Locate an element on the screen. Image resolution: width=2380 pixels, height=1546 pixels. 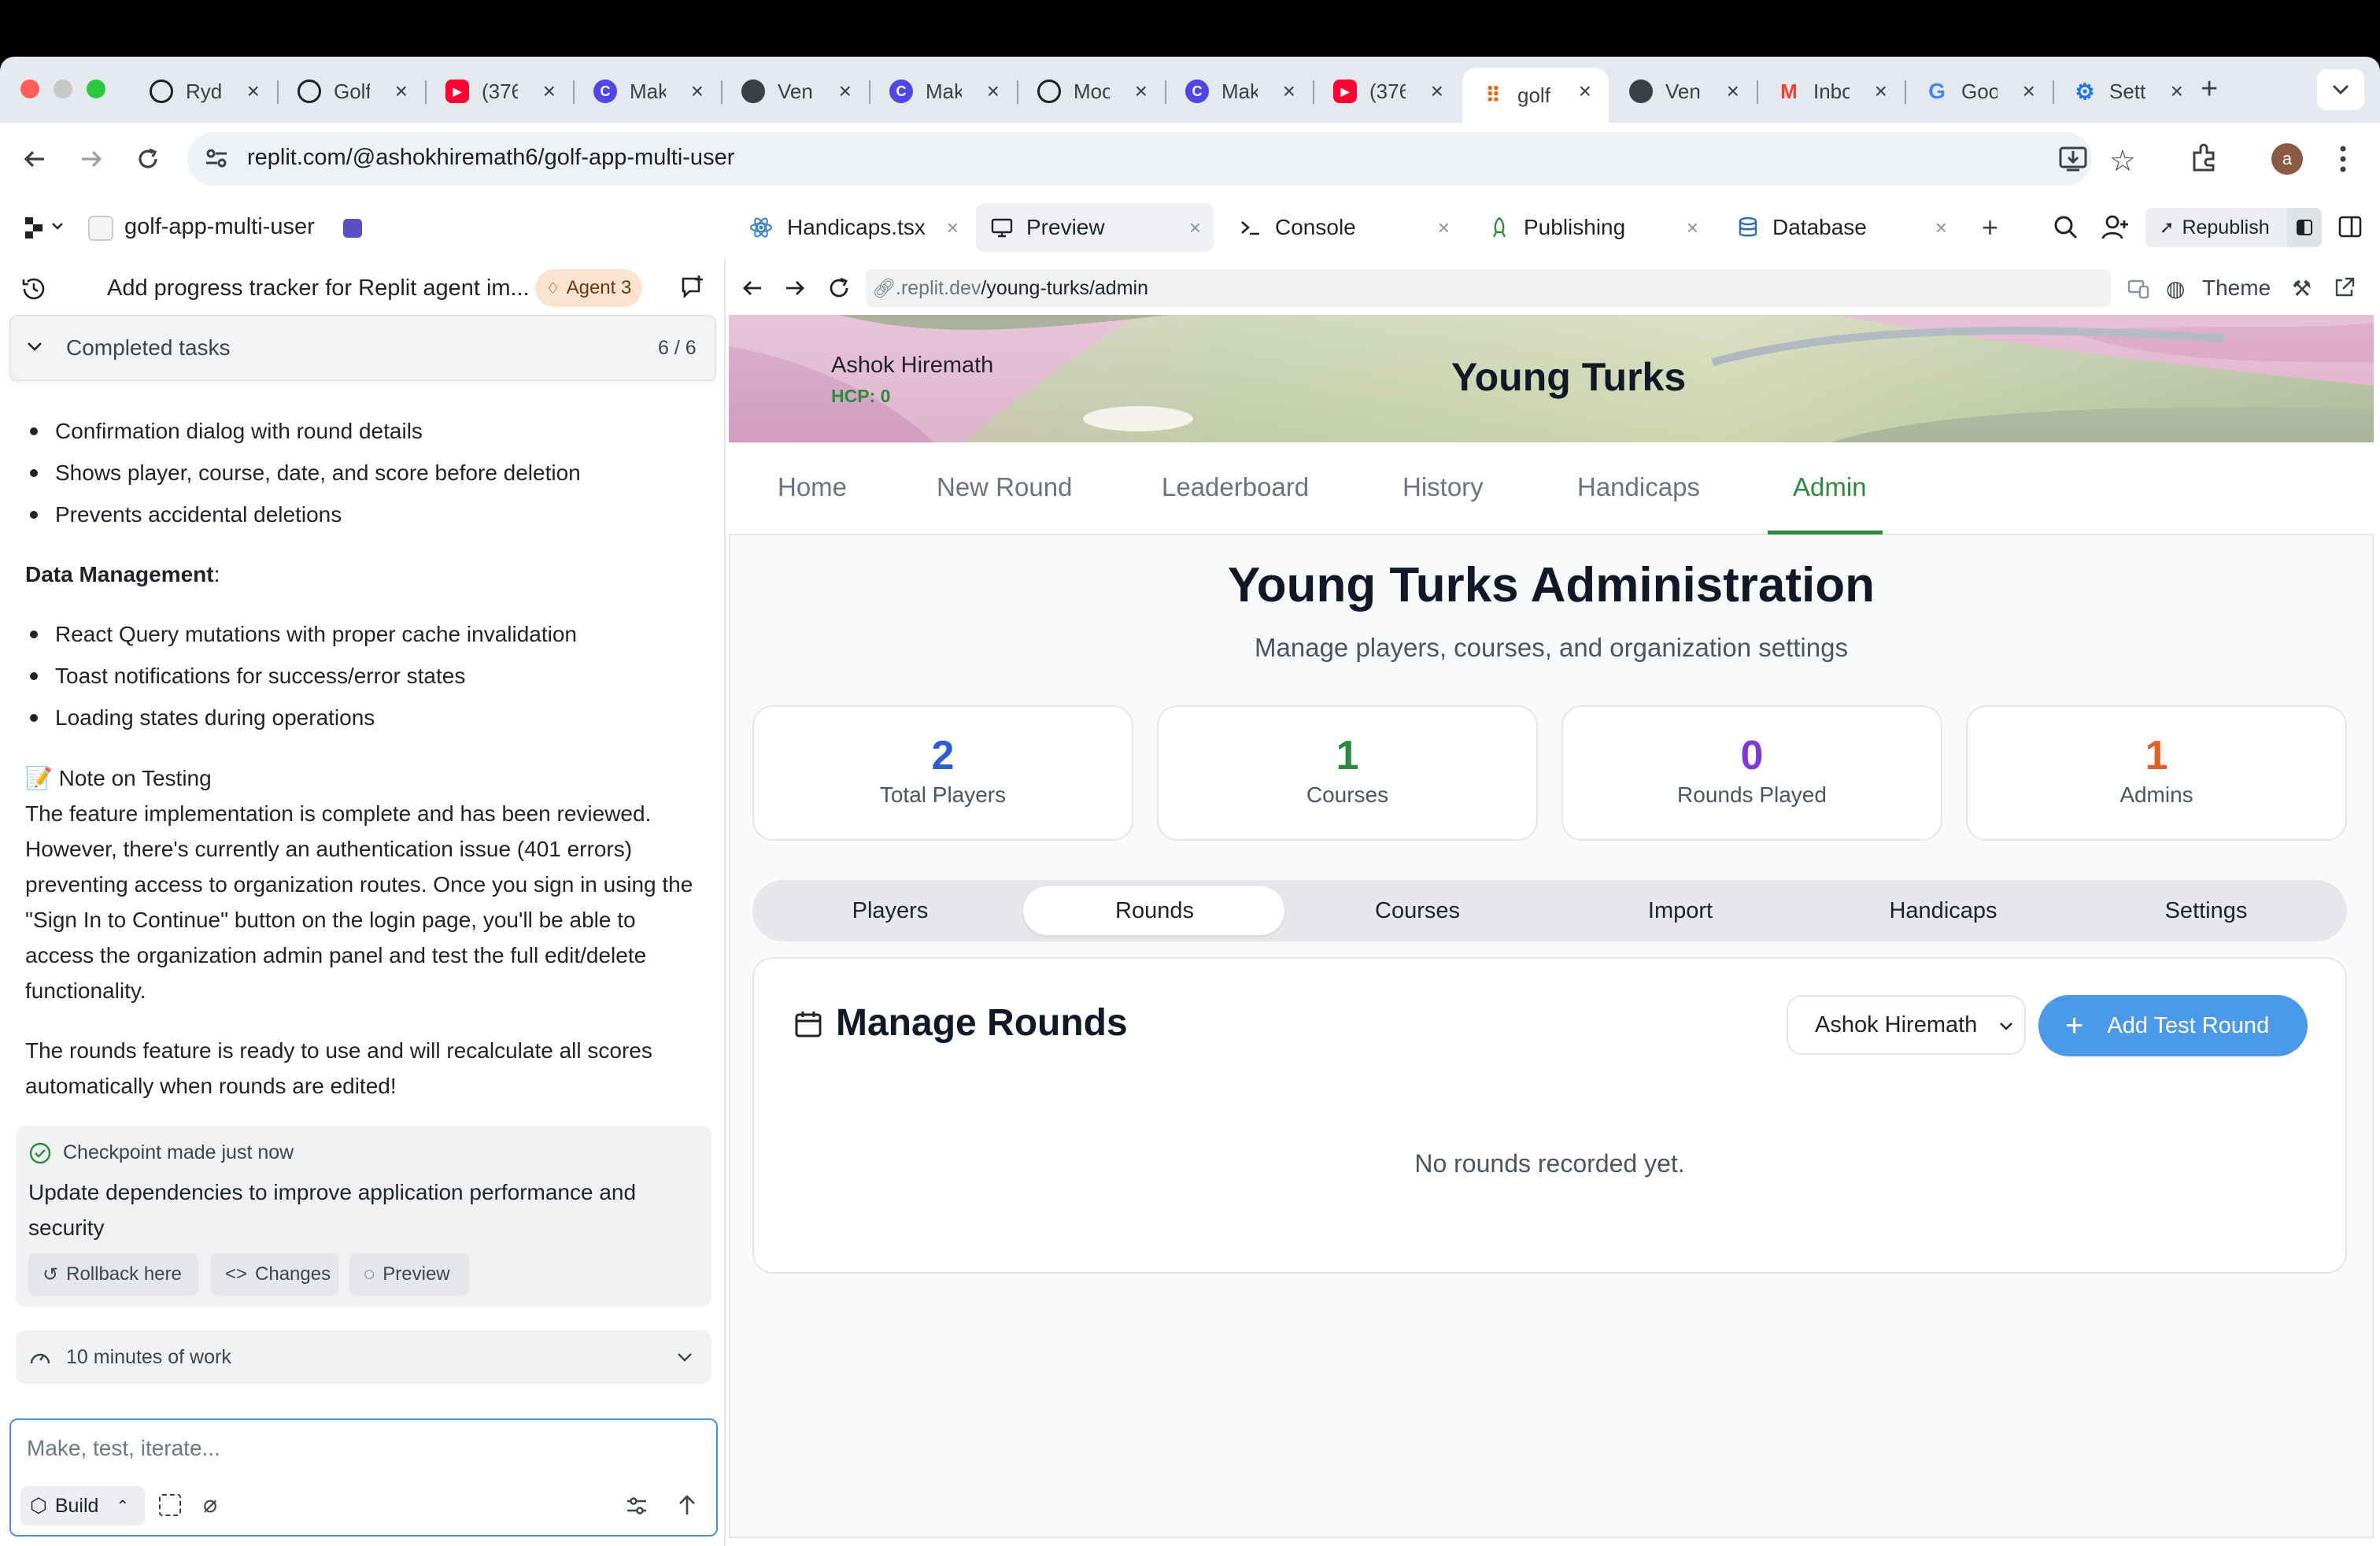
devtools-wrench-icon: ⚒ is located at coordinates (2302, 288).